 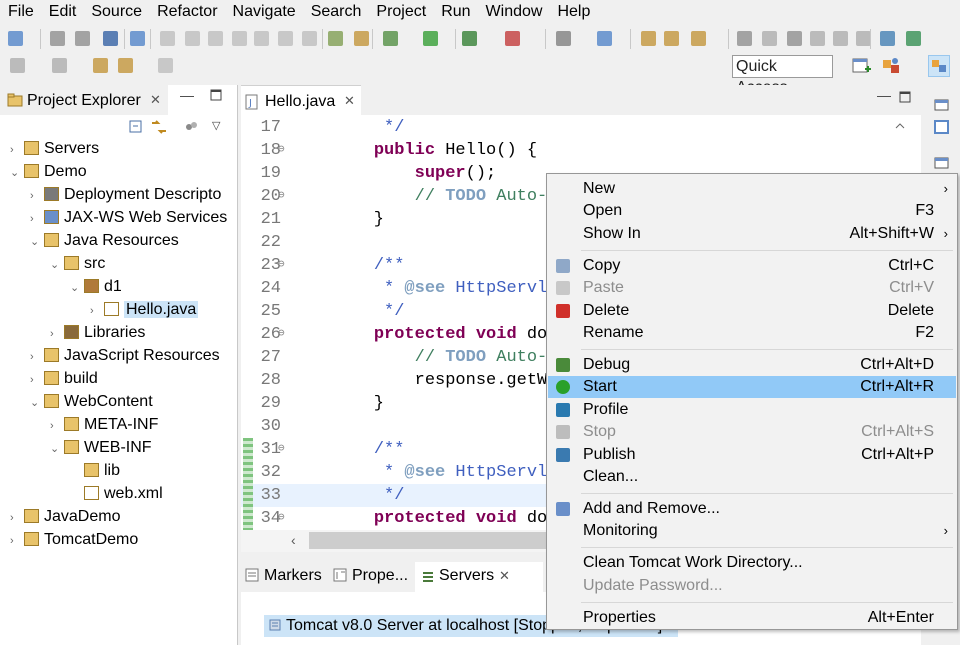 I want to click on tree-item: ⌄ WebContent, so click(x=91, y=402).